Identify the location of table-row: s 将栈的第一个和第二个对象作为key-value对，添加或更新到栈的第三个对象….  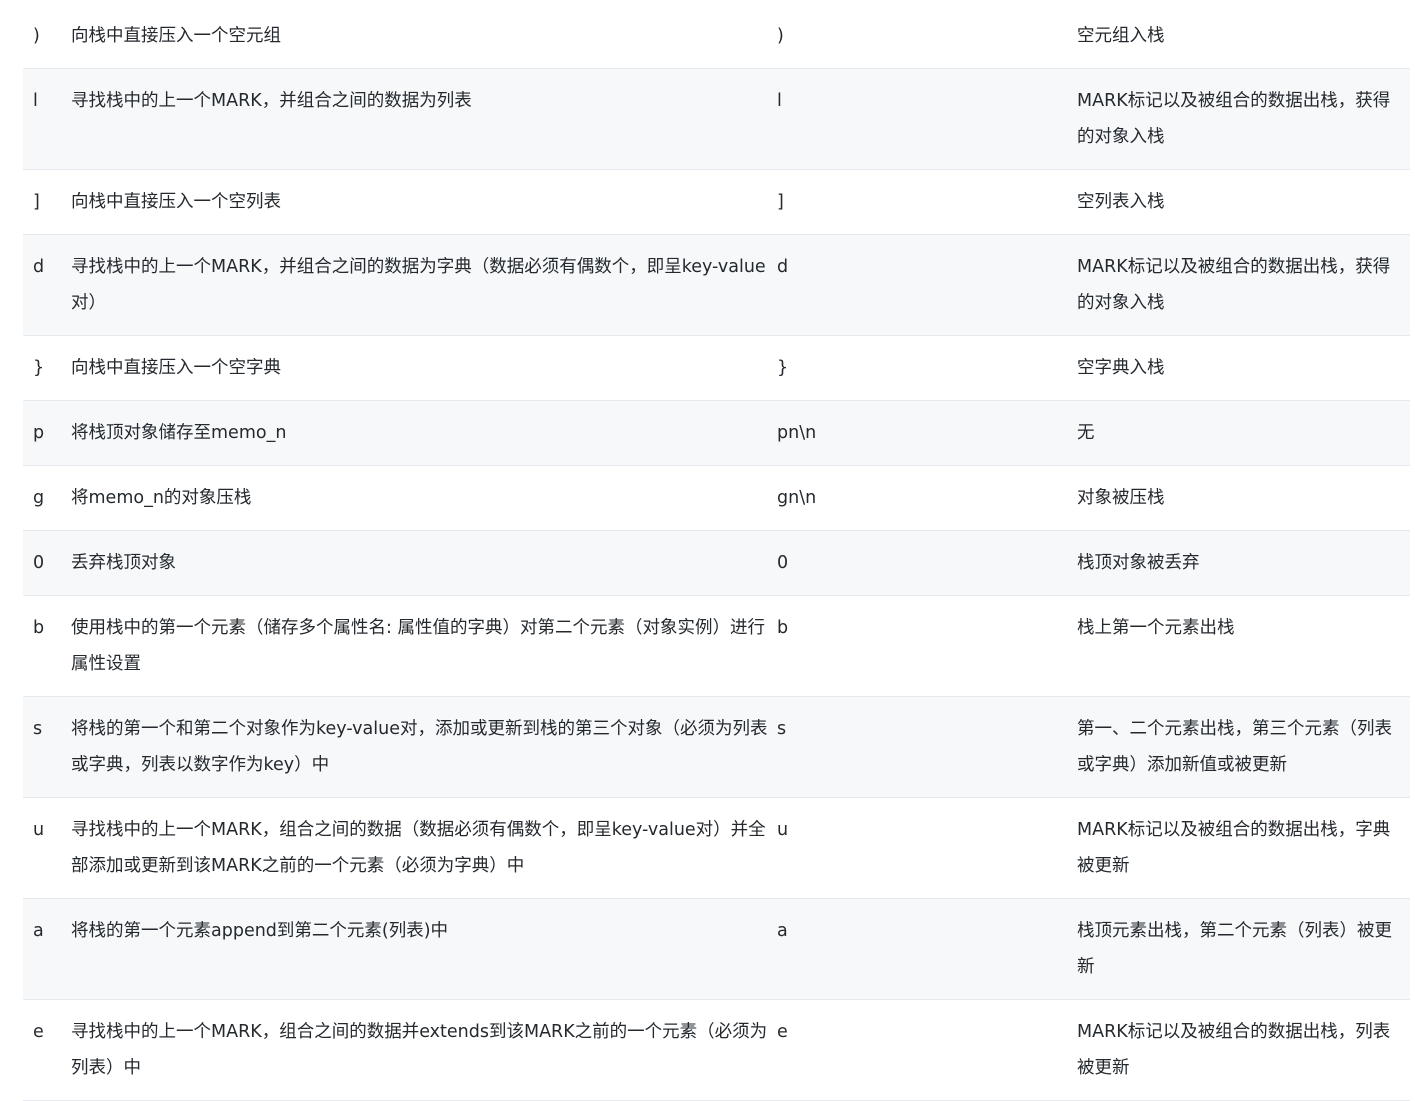
(716, 747).